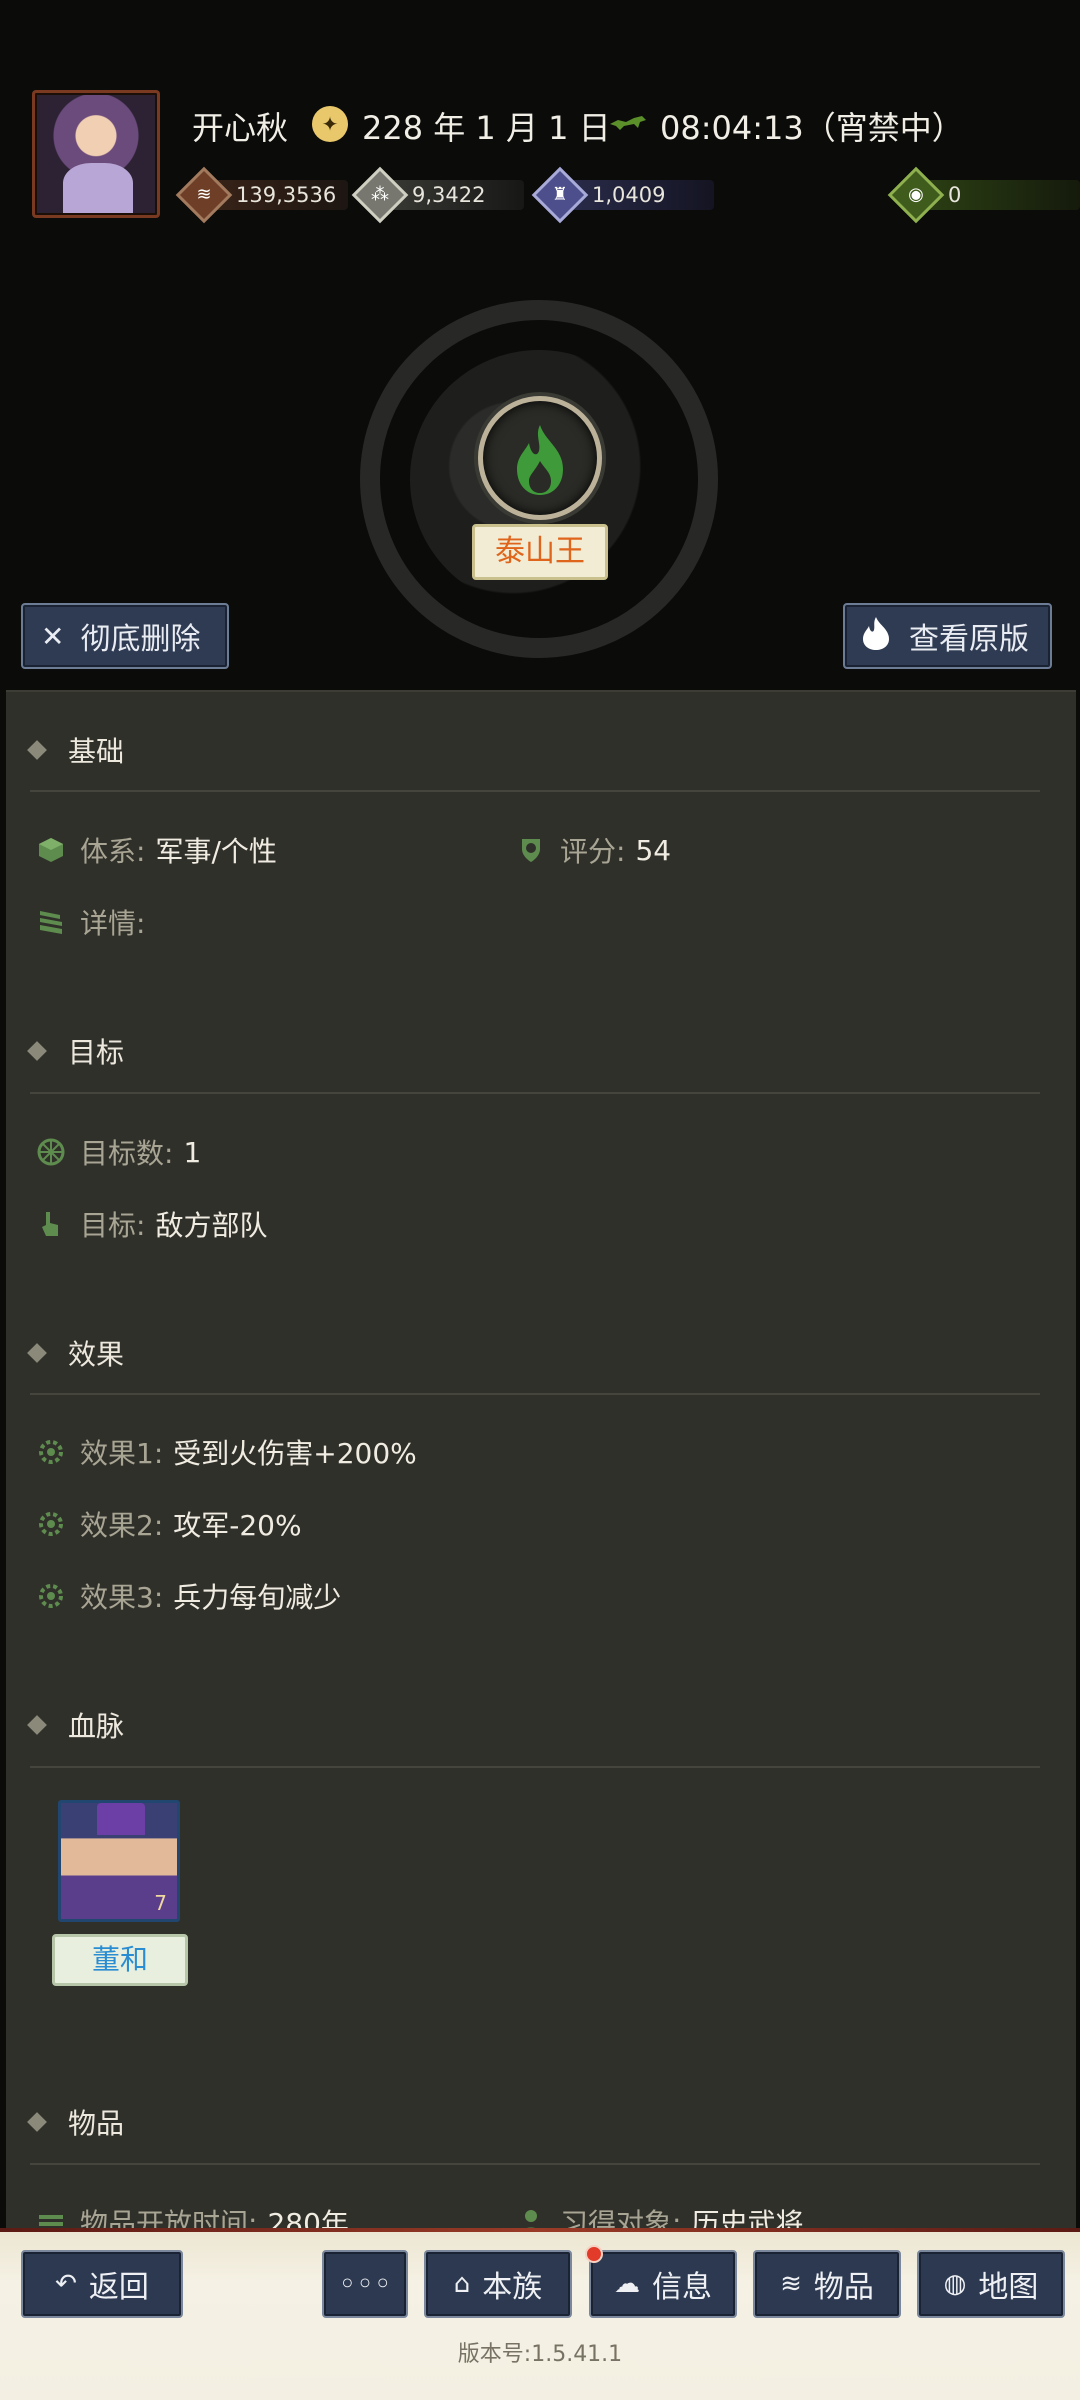 This screenshot has width=1080, height=2400. I want to click on player-avatar, so click(96, 154).